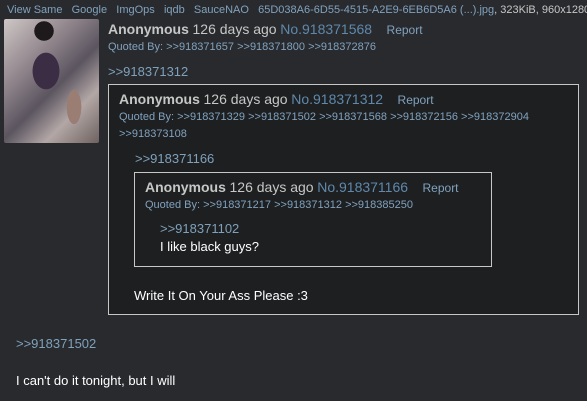 The height and width of the screenshot is (401, 587). I want to click on post3-backlink: >>918371312, so click(308, 205).